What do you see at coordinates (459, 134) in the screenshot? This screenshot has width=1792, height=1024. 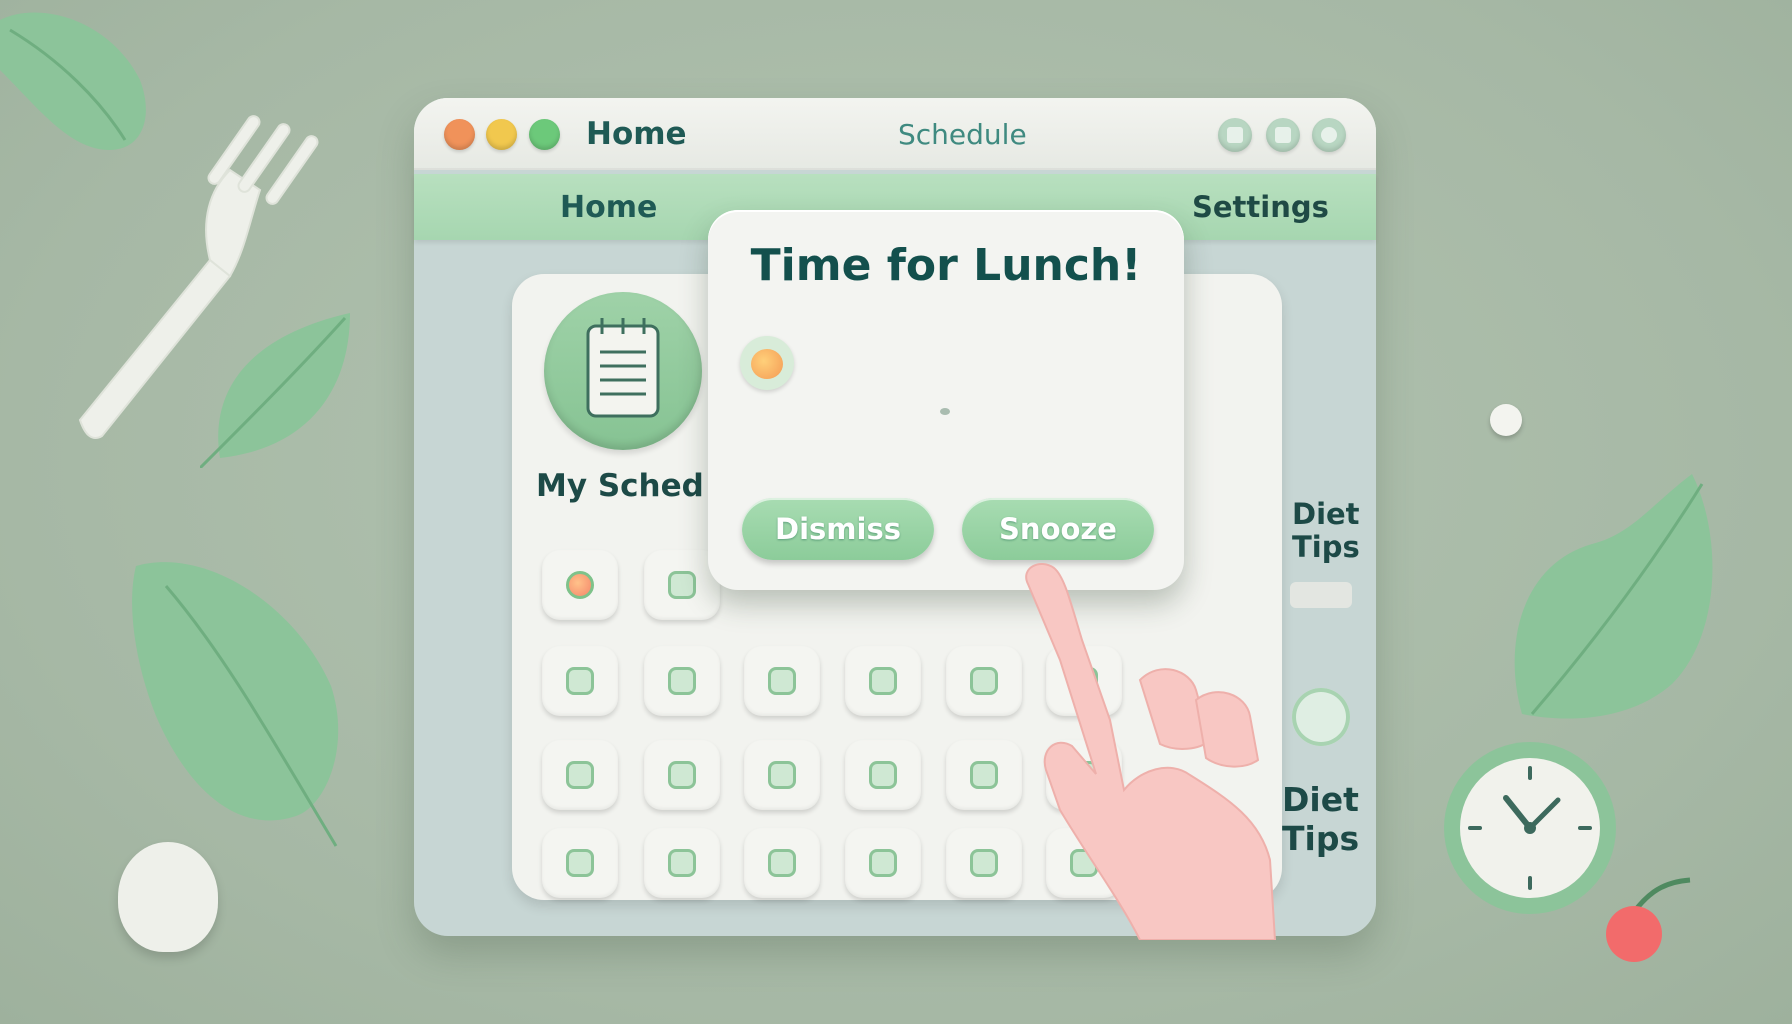 I see `close-dot-icon` at bounding box center [459, 134].